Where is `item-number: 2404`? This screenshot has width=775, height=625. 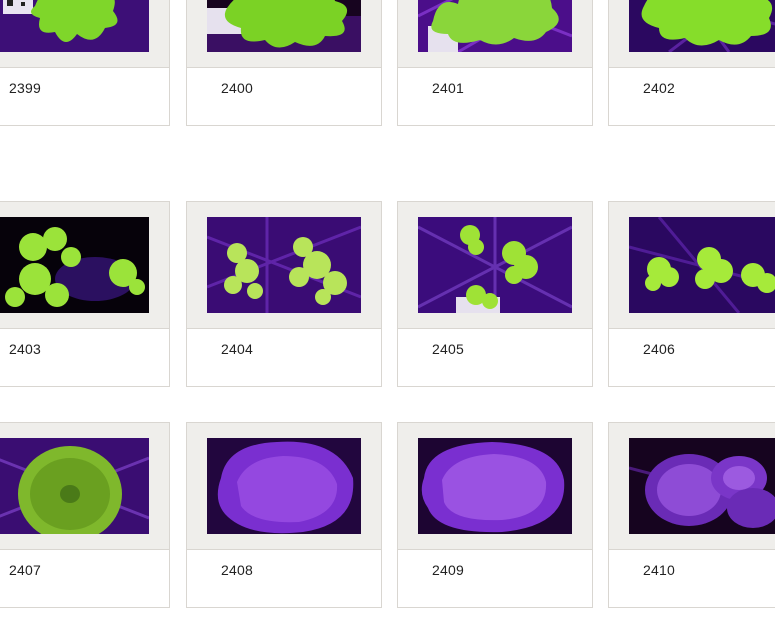
item-number: 2404 is located at coordinates (237, 349).